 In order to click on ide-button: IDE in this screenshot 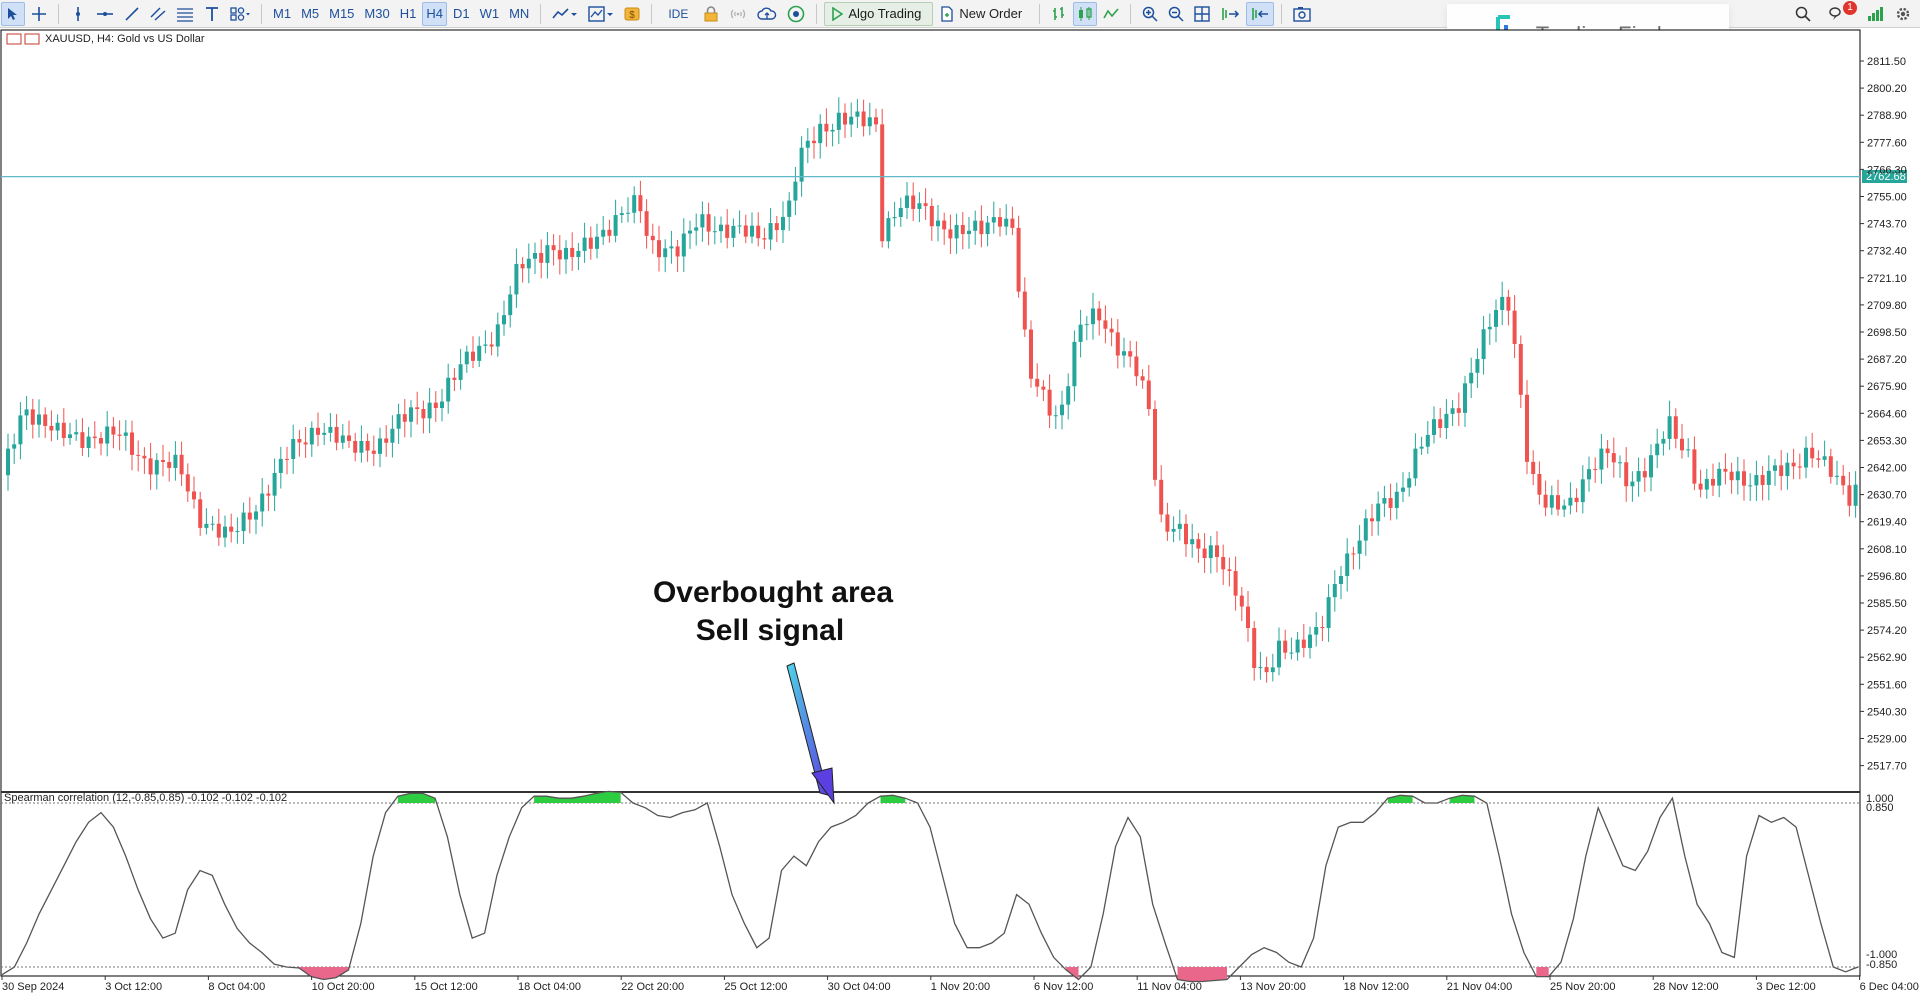, I will do `click(678, 14)`.